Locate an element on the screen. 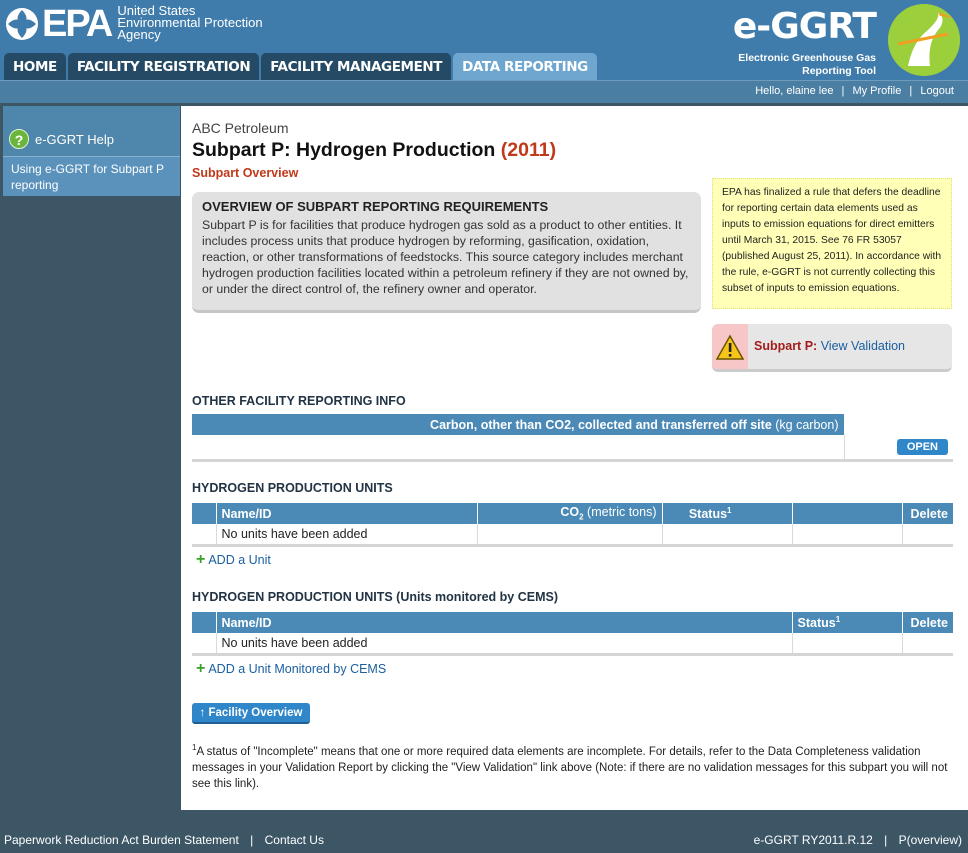 The height and width of the screenshot is (853, 968). facility-overview-button: ↑ Facility Overview is located at coordinates (251, 713).